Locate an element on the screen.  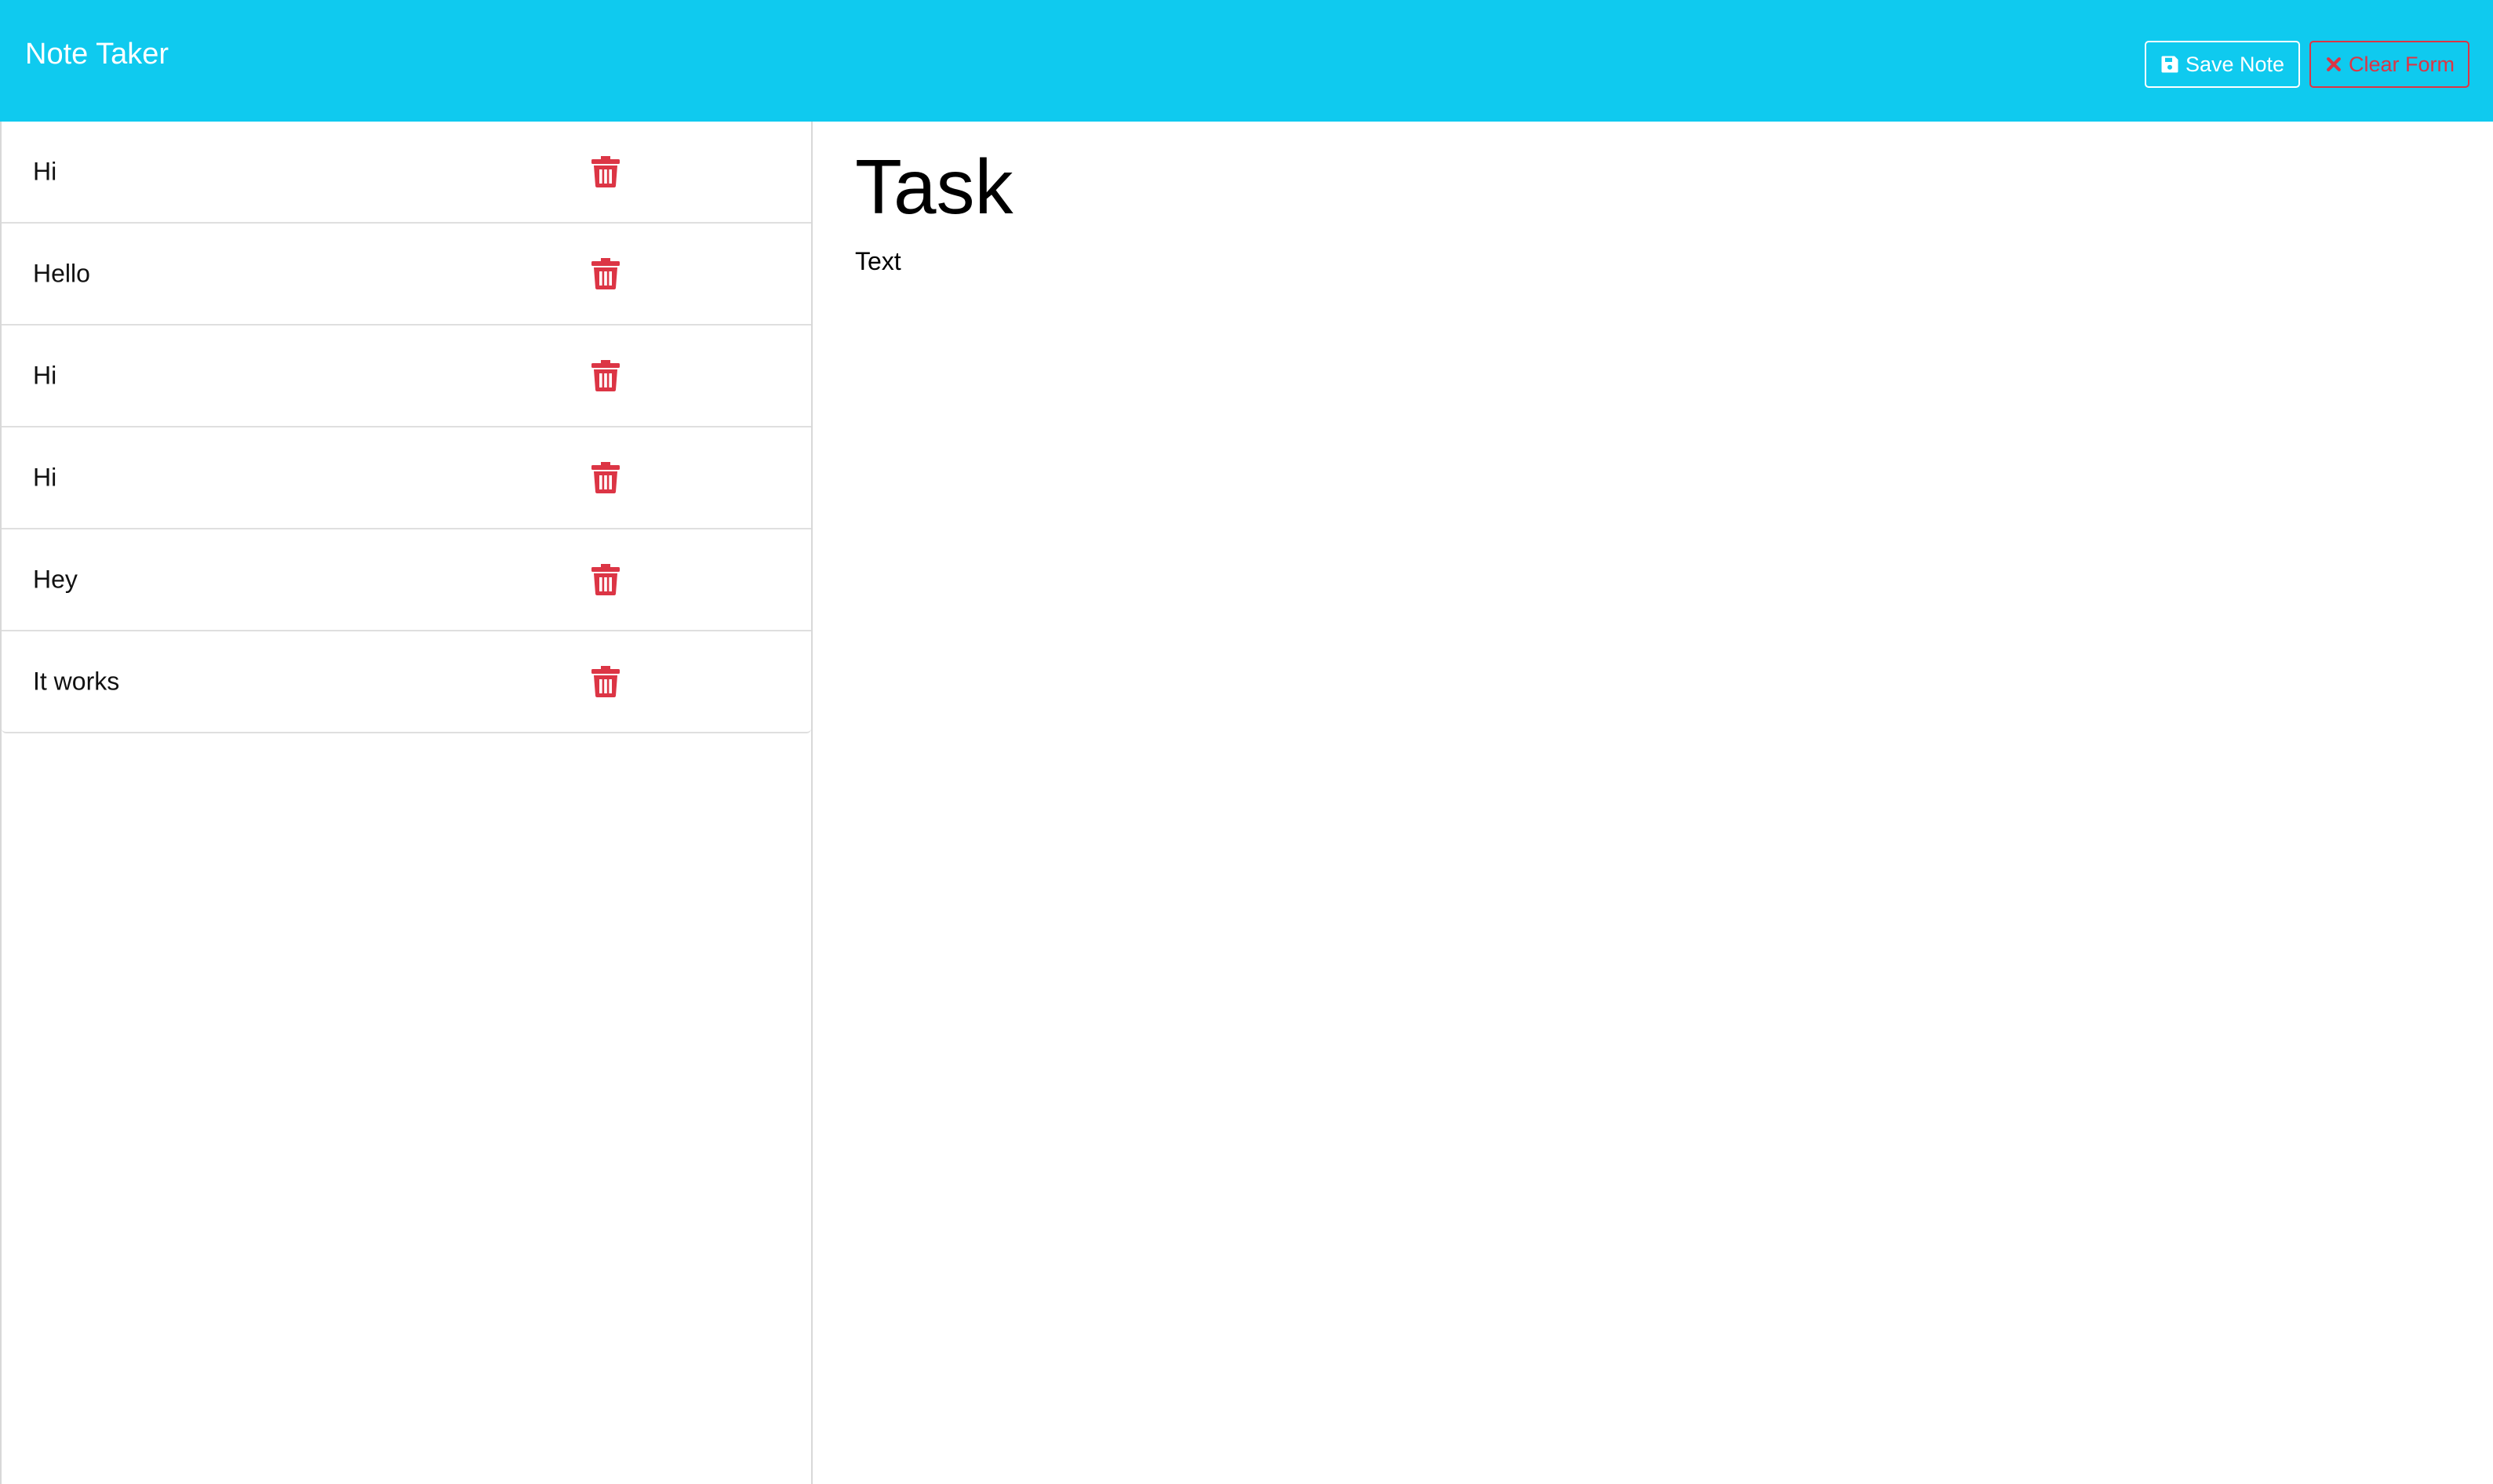
close-icon is located at coordinates (2333, 64).